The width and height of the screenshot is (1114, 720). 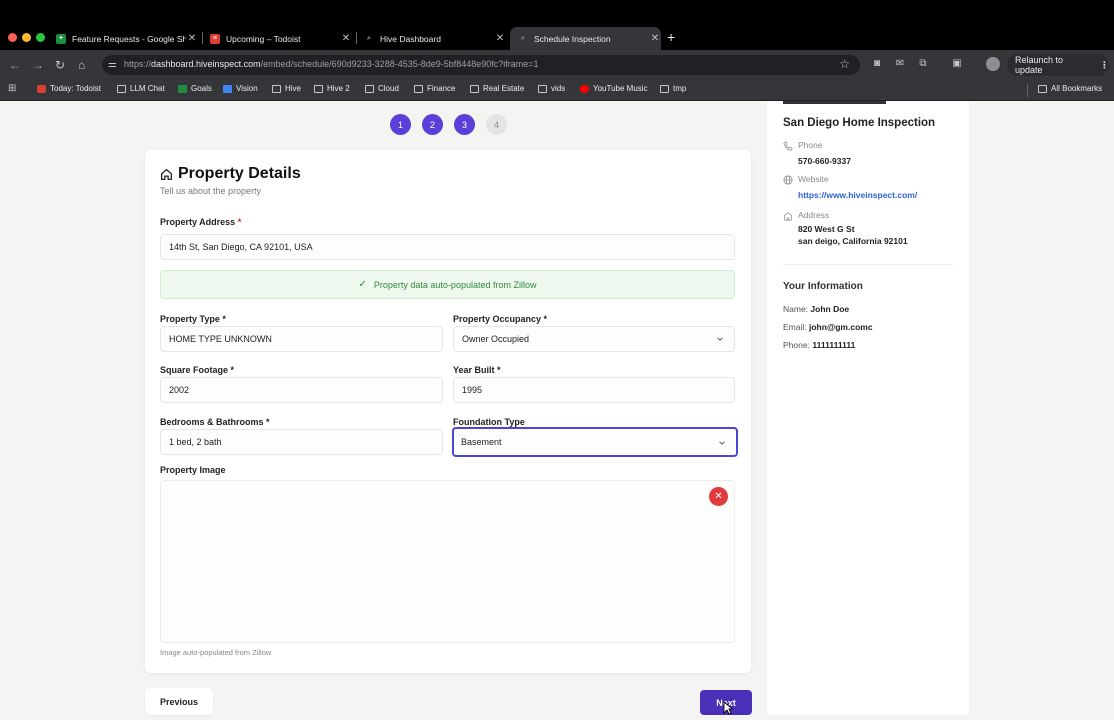 I want to click on youtube-music-icon, so click(x=584, y=88).